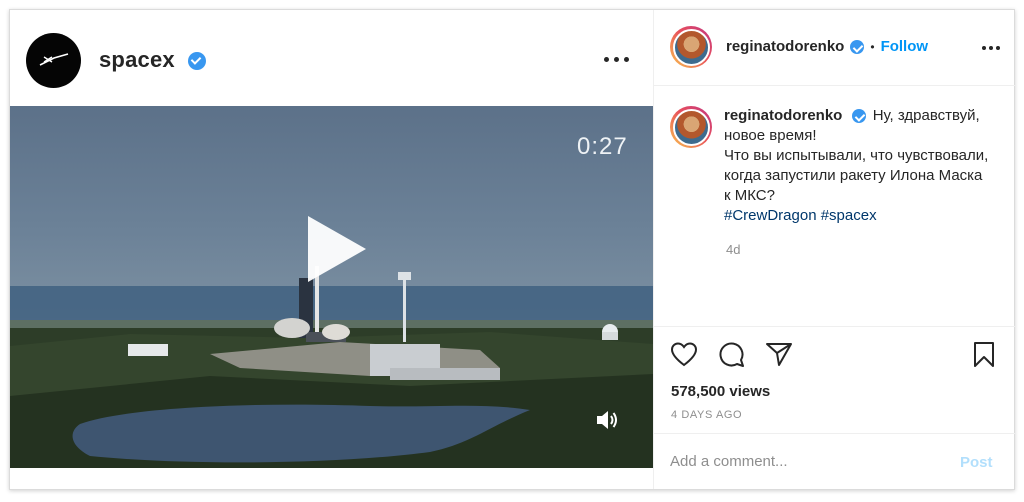 The height and width of the screenshot is (502, 1024). What do you see at coordinates (602, 146) in the screenshot?
I see `video-timer: 0:27` at bounding box center [602, 146].